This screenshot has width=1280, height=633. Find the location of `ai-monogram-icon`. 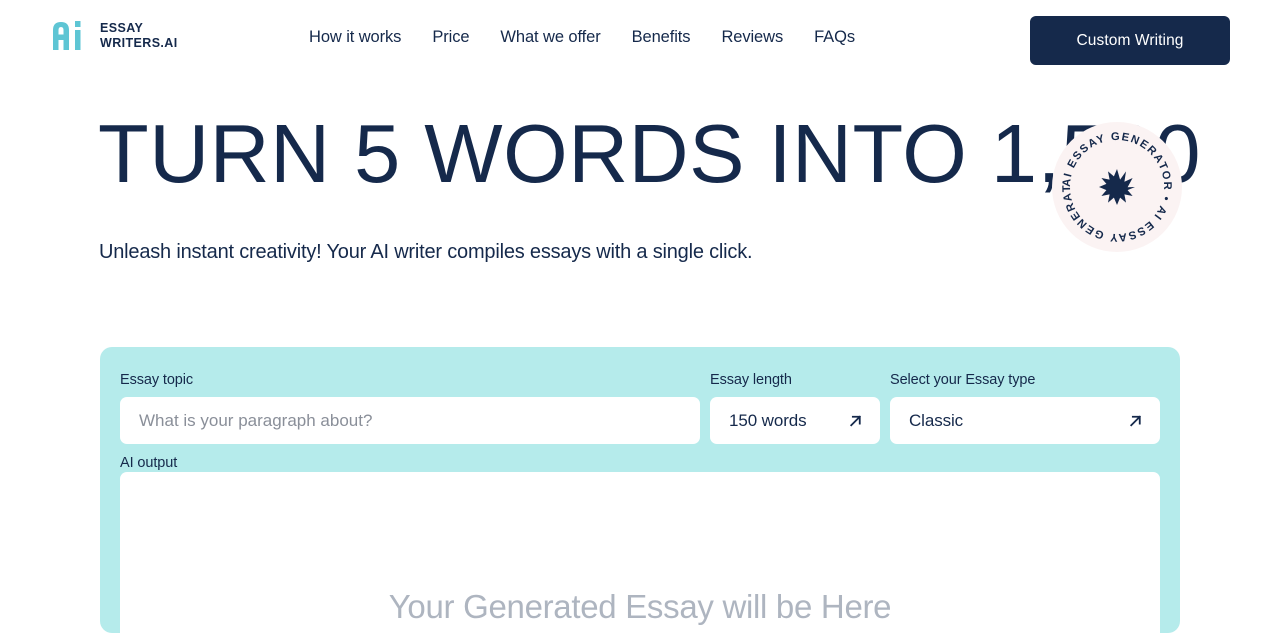

ai-monogram-icon is located at coordinates (67, 35).